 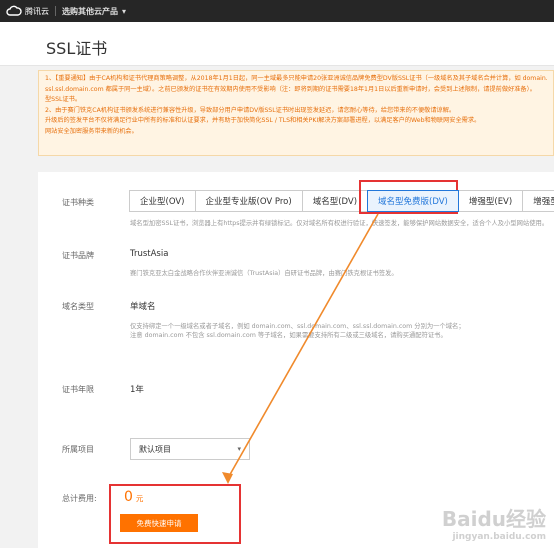 What do you see at coordinates (149, 254) in the screenshot?
I see `brand-value: TrustAsia` at bounding box center [149, 254].